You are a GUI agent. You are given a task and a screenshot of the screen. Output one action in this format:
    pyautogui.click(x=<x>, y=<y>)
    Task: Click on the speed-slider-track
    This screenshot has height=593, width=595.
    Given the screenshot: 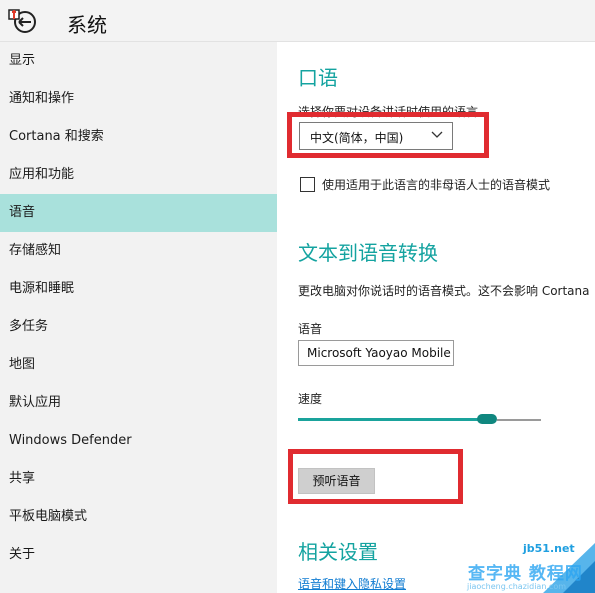 What is the action you would take?
    pyautogui.click(x=519, y=420)
    